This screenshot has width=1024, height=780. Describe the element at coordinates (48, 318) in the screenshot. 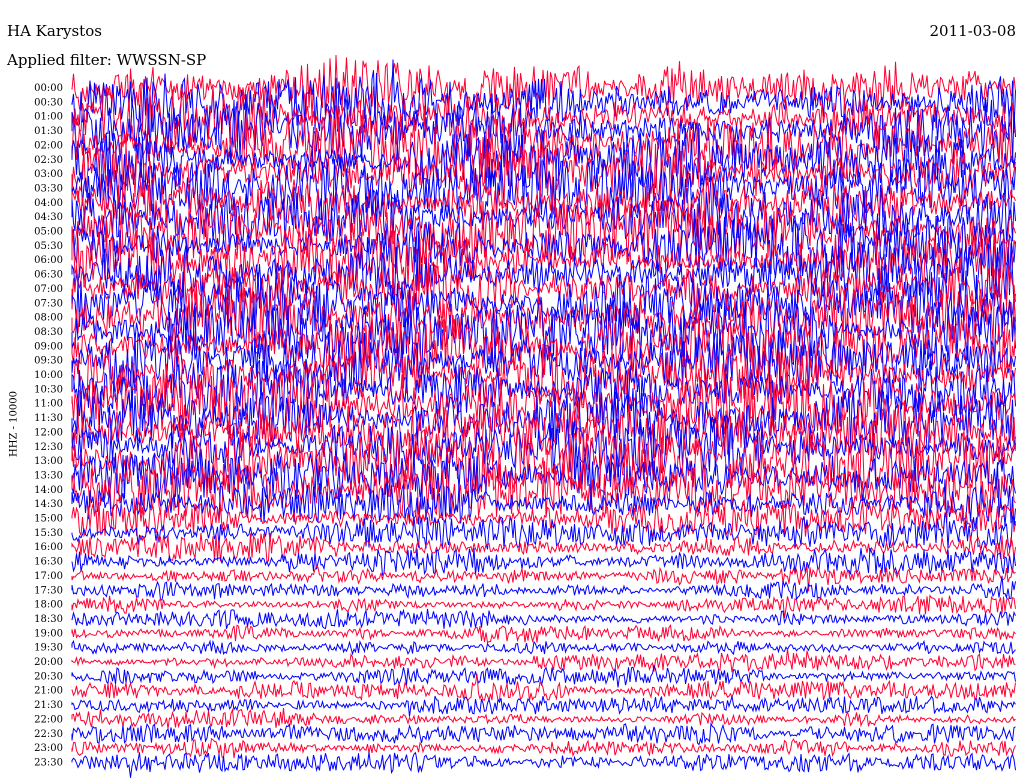

I see `row-tick-label: 08:00` at that location.